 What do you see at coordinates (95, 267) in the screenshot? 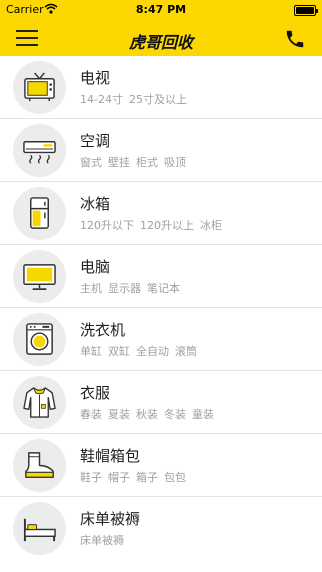
I see `category-title: 电脑` at bounding box center [95, 267].